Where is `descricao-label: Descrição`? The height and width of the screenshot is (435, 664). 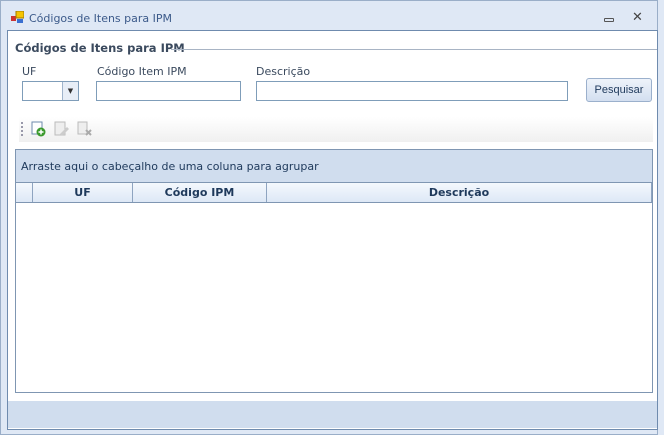 descricao-label: Descrição is located at coordinates (283, 71).